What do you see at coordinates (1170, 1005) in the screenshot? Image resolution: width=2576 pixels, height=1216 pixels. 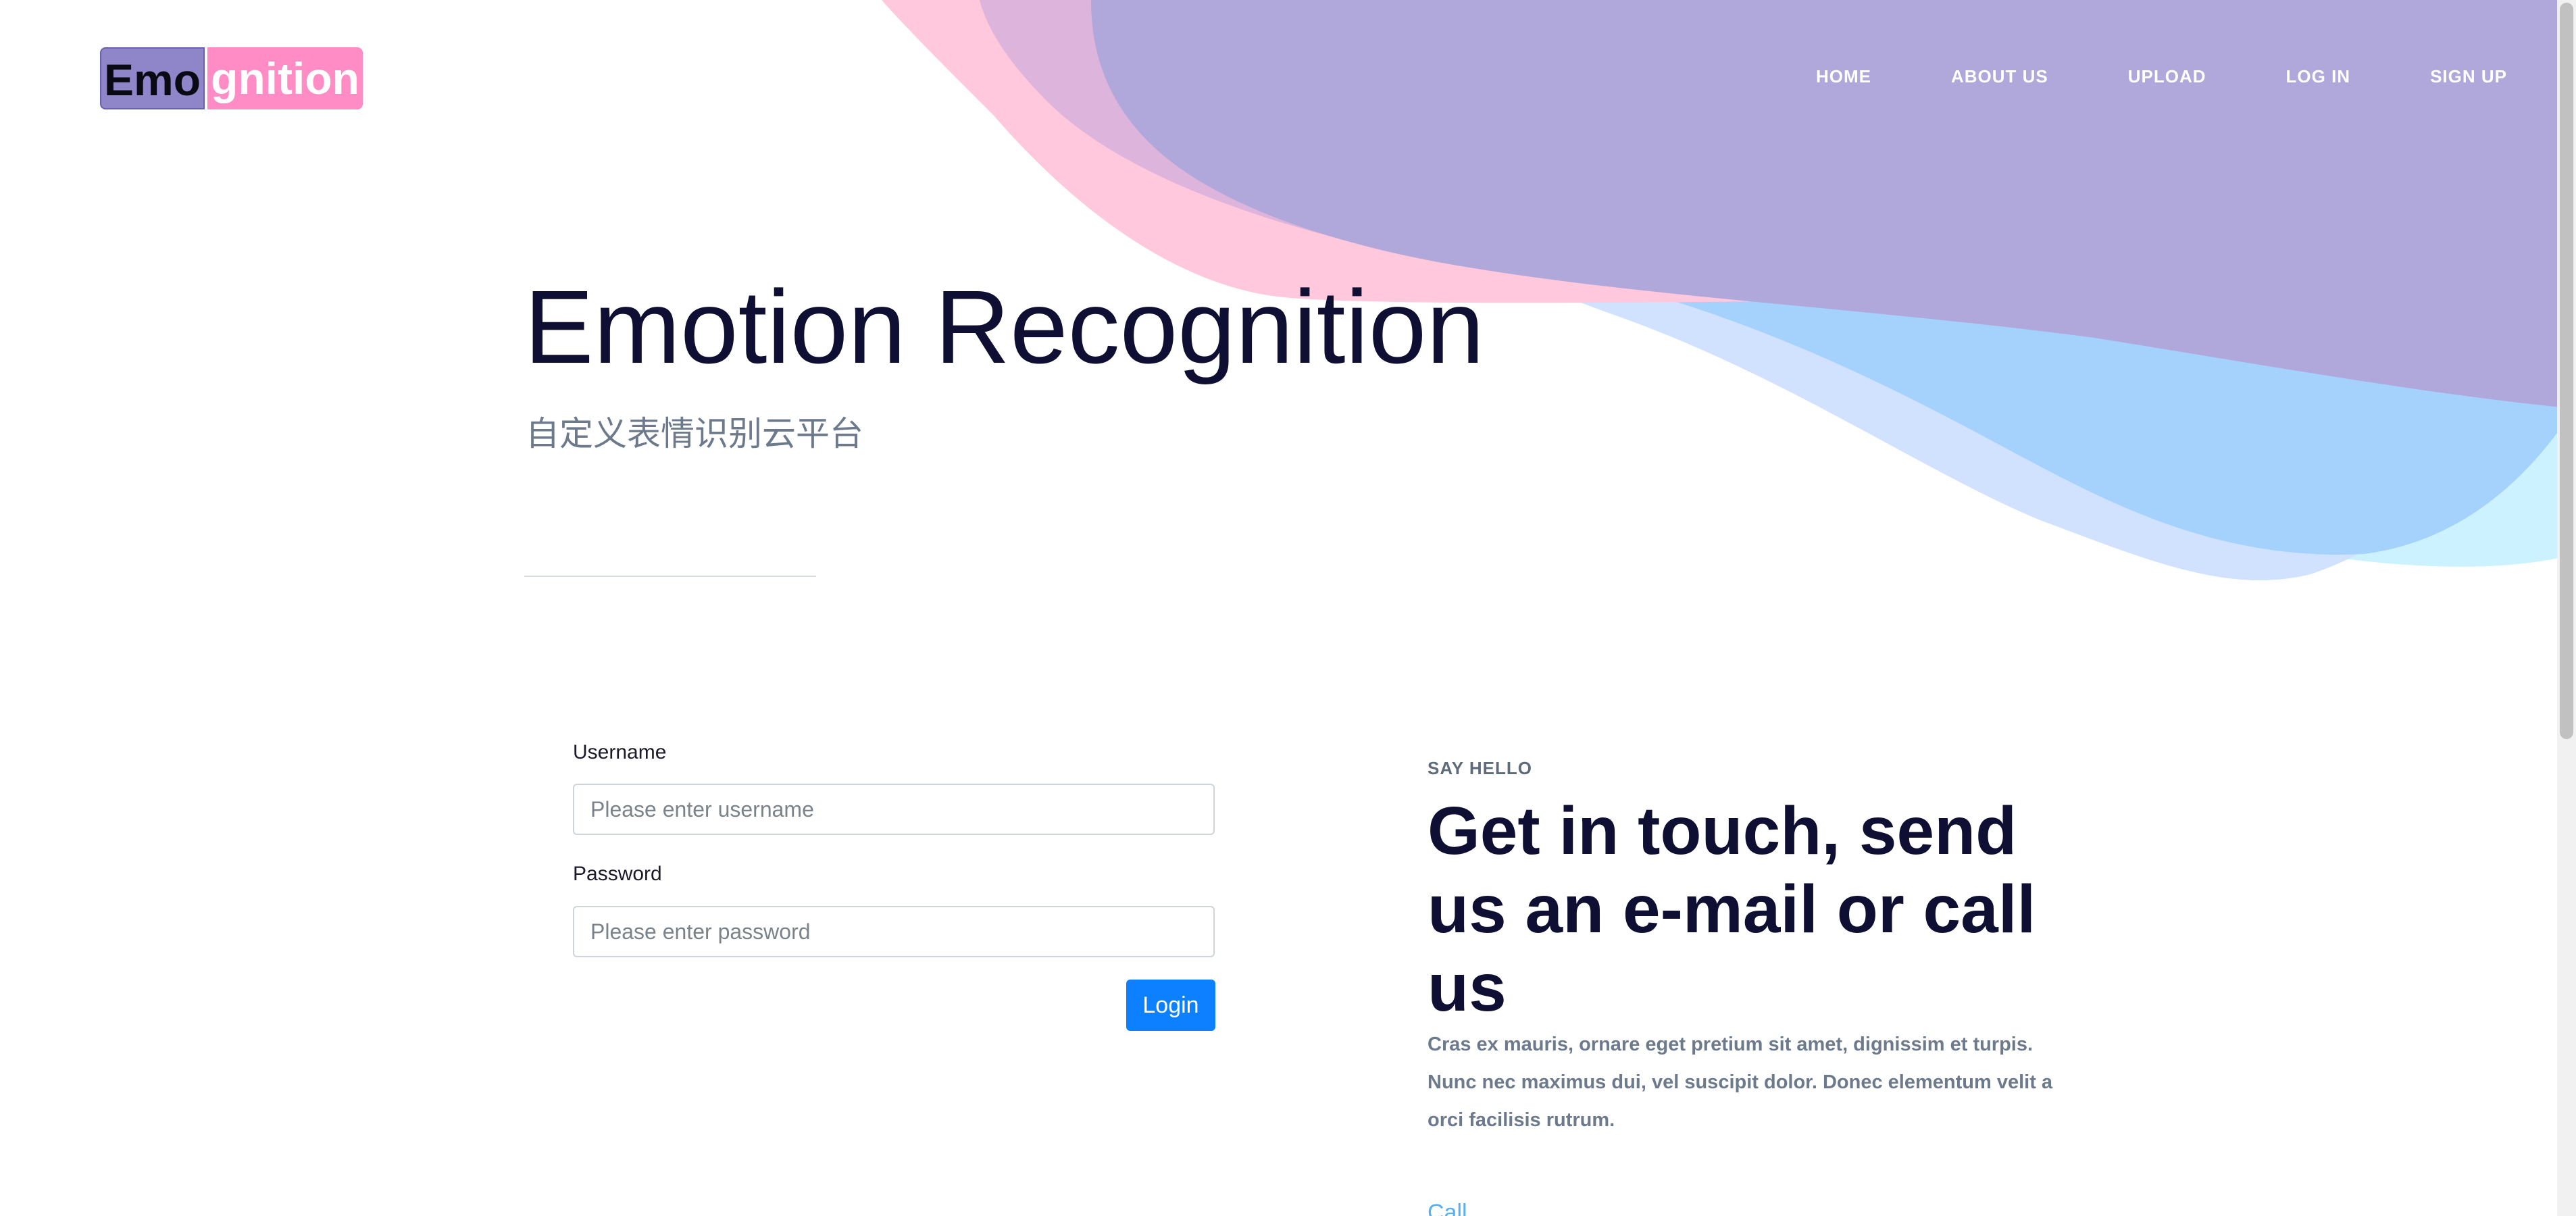 I see `login-button: Login` at bounding box center [1170, 1005].